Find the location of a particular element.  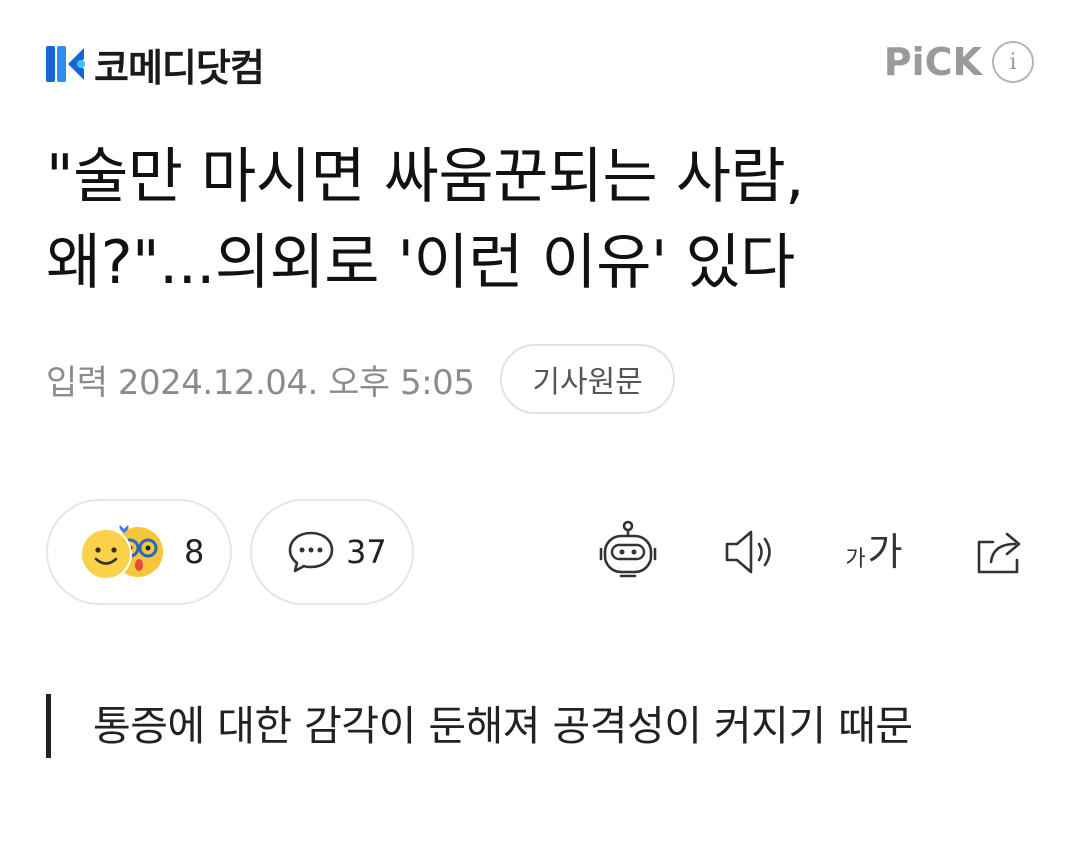

font-size-icon: 가 가 is located at coordinates (873, 552).